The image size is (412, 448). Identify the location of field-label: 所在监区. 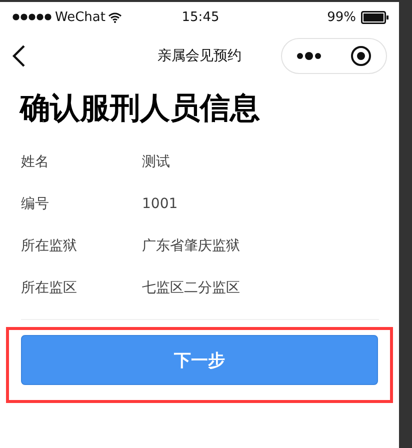
(49, 288).